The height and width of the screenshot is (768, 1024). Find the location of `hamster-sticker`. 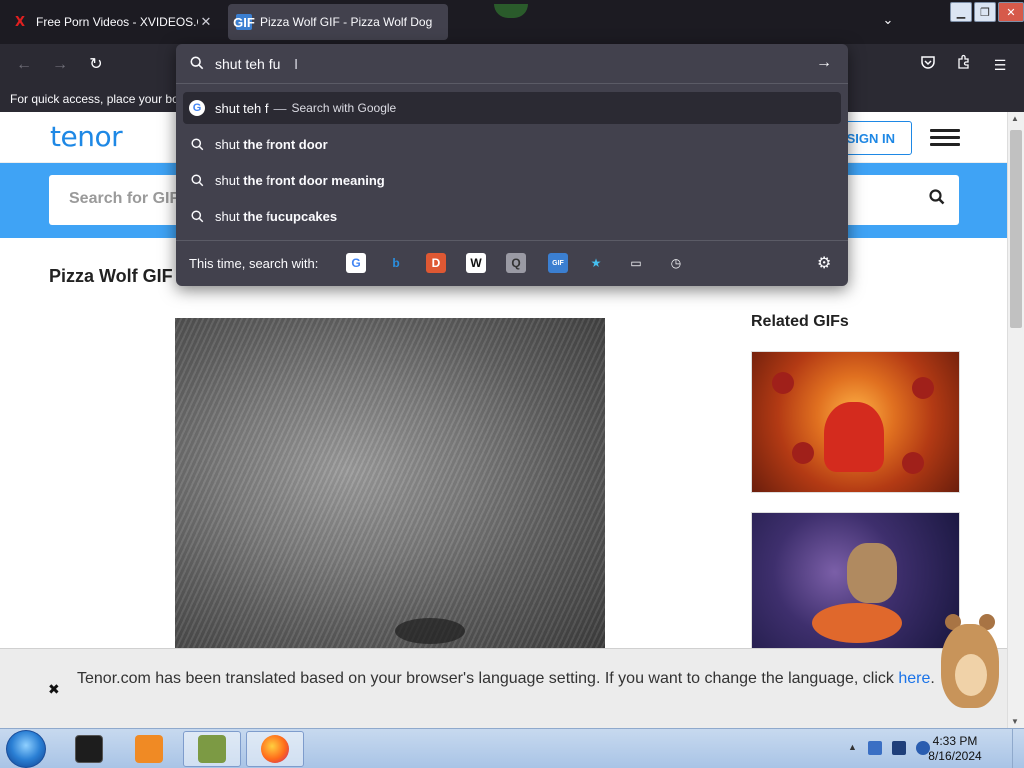

hamster-sticker is located at coordinates (969, 660).